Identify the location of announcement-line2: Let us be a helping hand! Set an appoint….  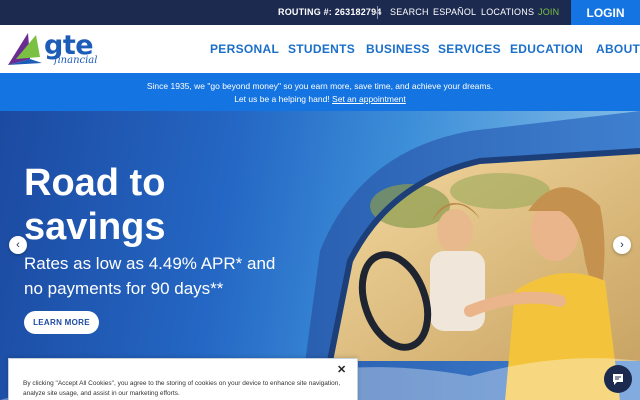
(320, 99).